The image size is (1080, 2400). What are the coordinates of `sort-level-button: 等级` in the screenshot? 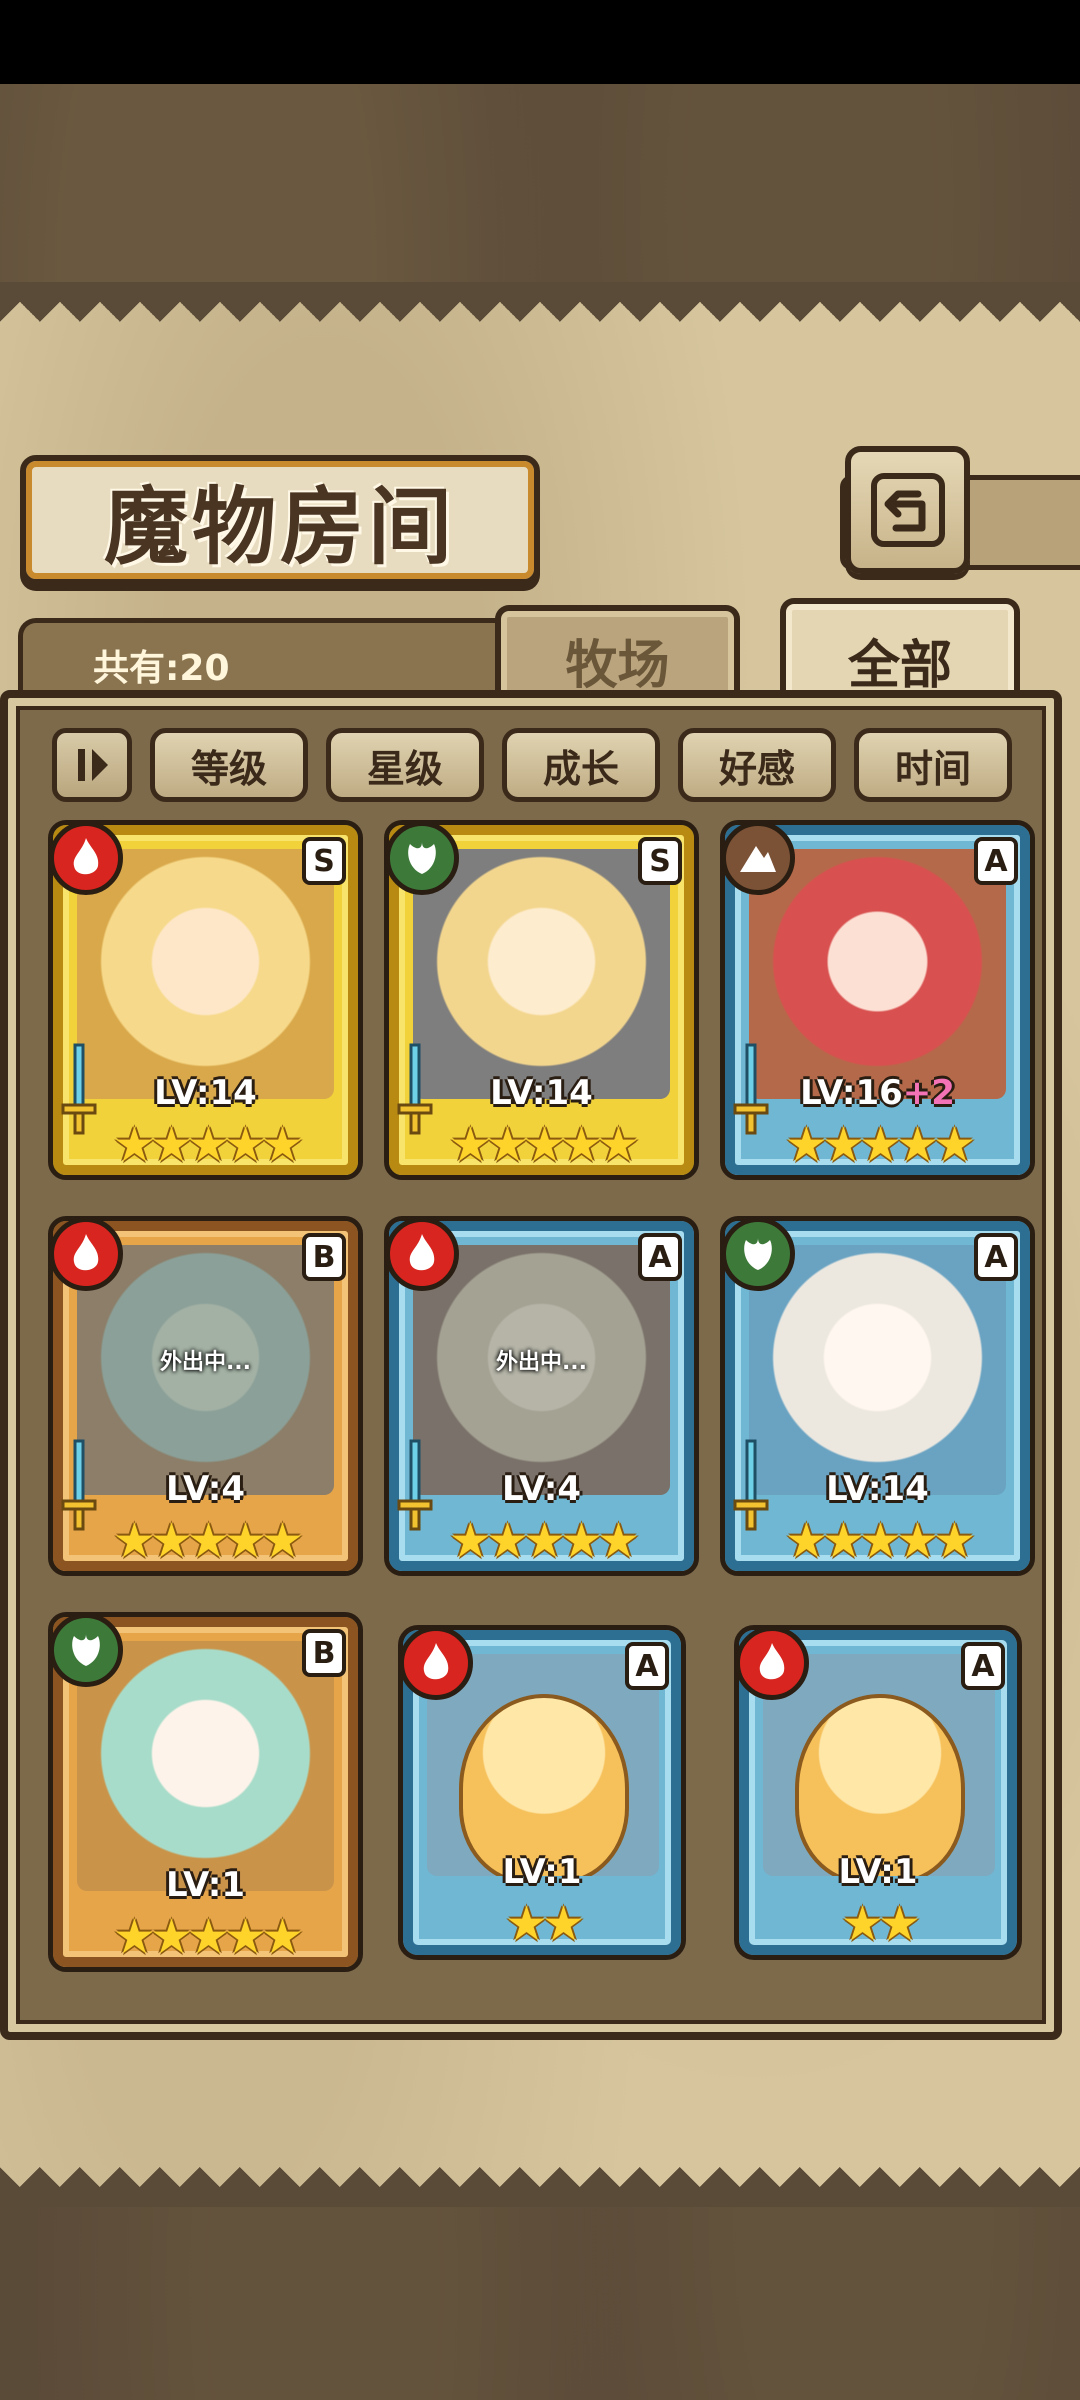 It's located at (229, 765).